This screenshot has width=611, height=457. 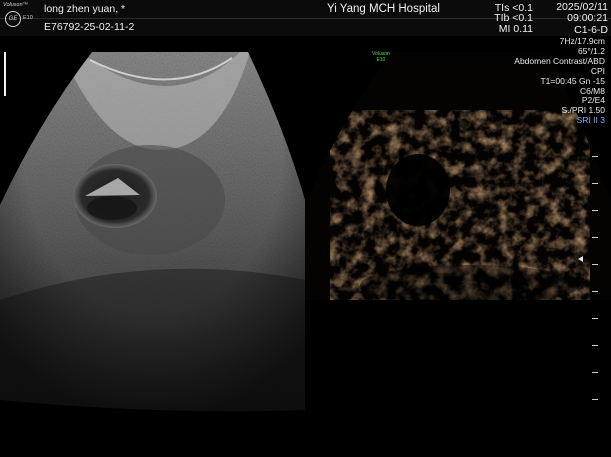 I want to click on scan-param-0: 7Hz/17.9cm, so click(x=582, y=41).